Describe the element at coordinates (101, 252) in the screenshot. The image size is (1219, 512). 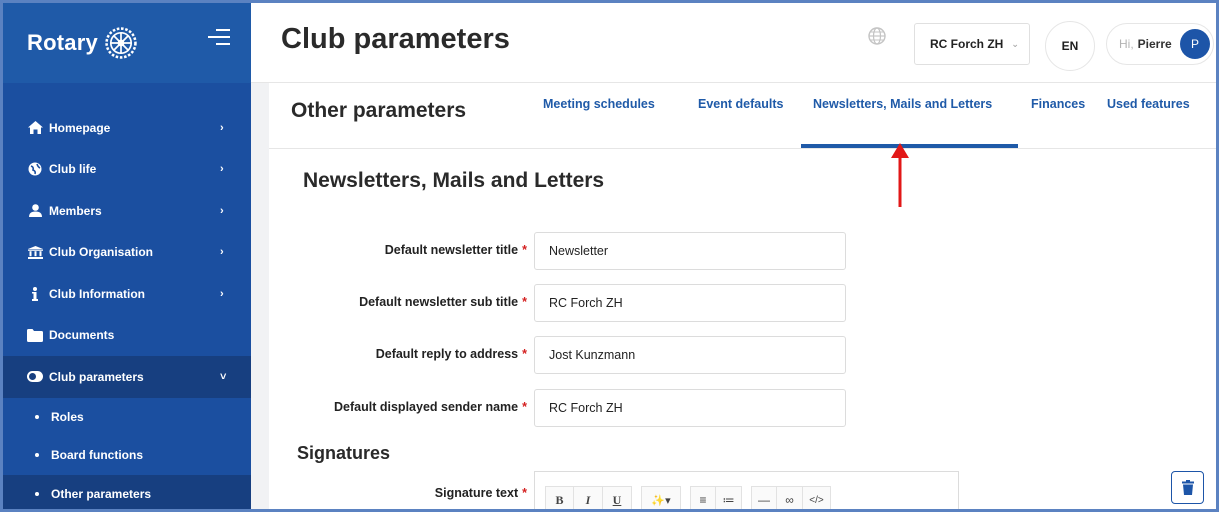
I see `sidebar-item-label: Club Organisation` at that location.